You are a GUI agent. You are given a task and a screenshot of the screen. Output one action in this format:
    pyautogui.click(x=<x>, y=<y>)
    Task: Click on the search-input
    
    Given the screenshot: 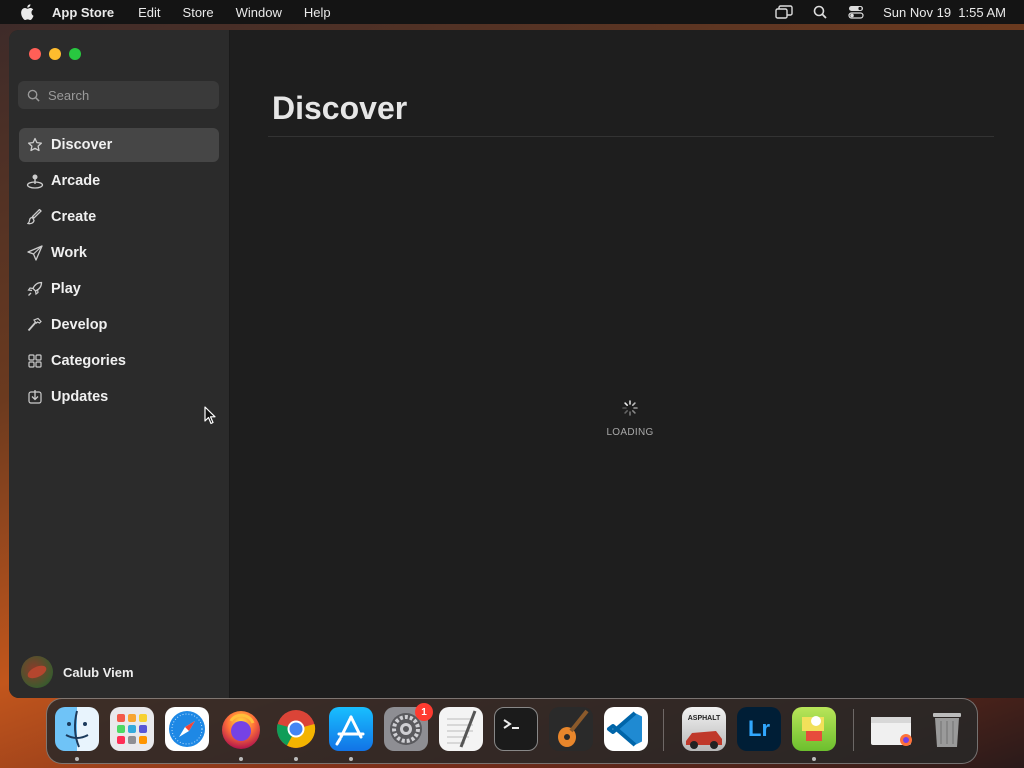 What is the action you would take?
    pyautogui.click(x=128, y=95)
    